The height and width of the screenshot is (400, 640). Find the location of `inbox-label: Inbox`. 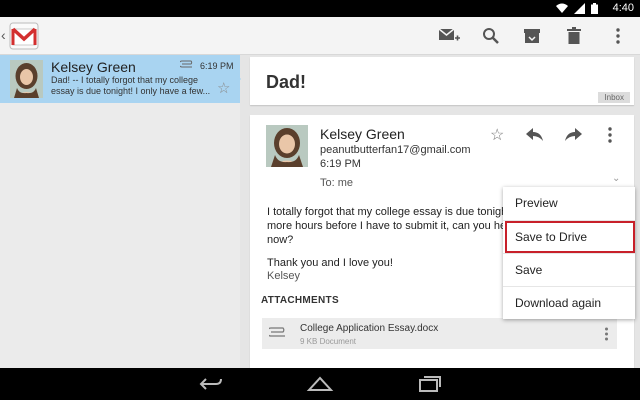

inbox-label: Inbox is located at coordinates (614, 97).